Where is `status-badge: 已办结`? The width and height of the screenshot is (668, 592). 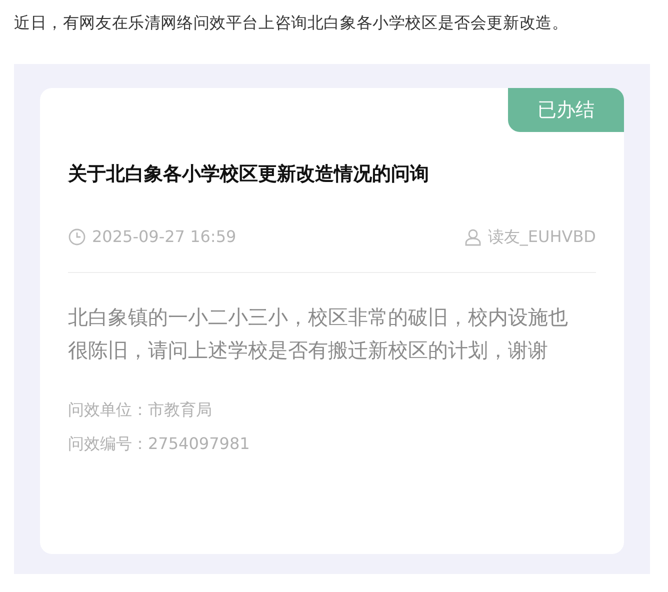
status-badge: 已办结 is located at coordinates (566, 110).